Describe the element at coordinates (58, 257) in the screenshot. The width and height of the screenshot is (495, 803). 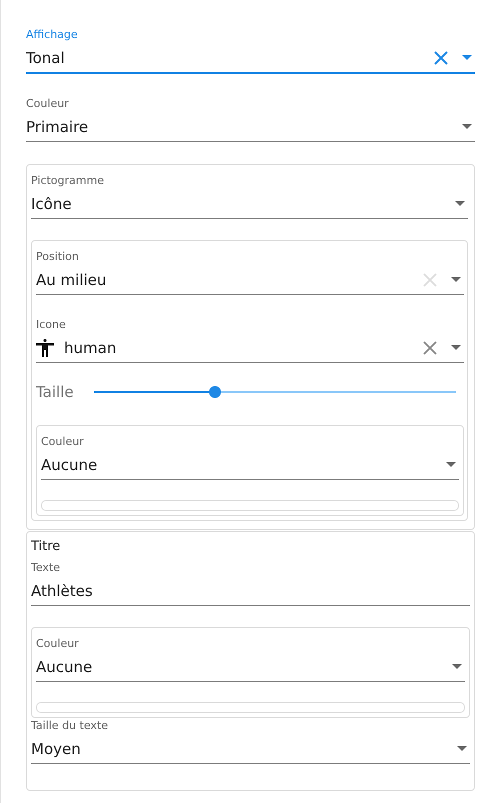
I see `field-label: Position` at that location.